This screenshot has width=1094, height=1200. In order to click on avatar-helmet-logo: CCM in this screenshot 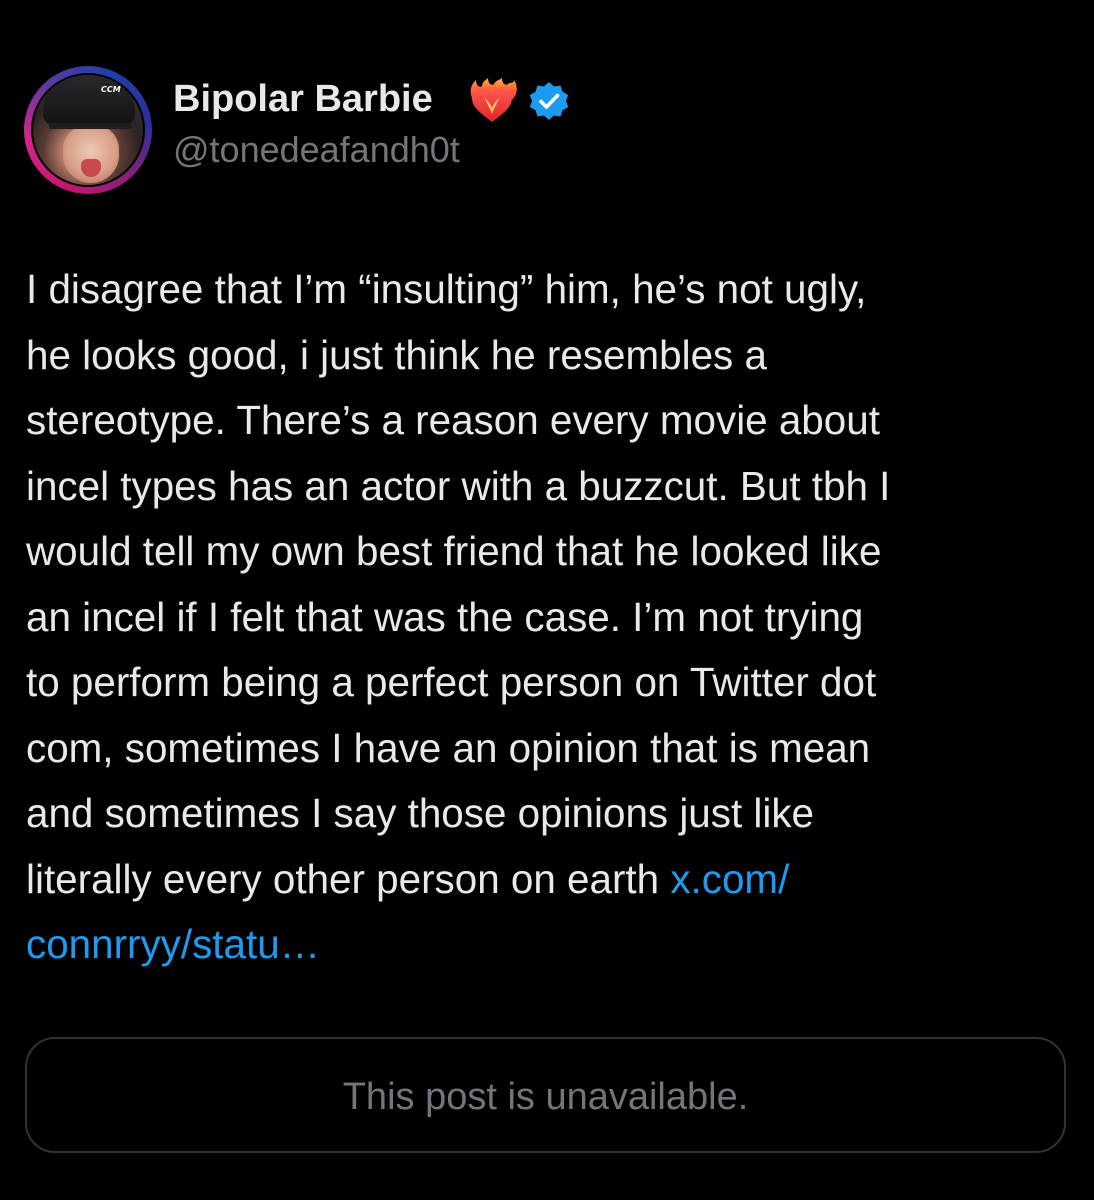, I will do `click(111, 89)`.